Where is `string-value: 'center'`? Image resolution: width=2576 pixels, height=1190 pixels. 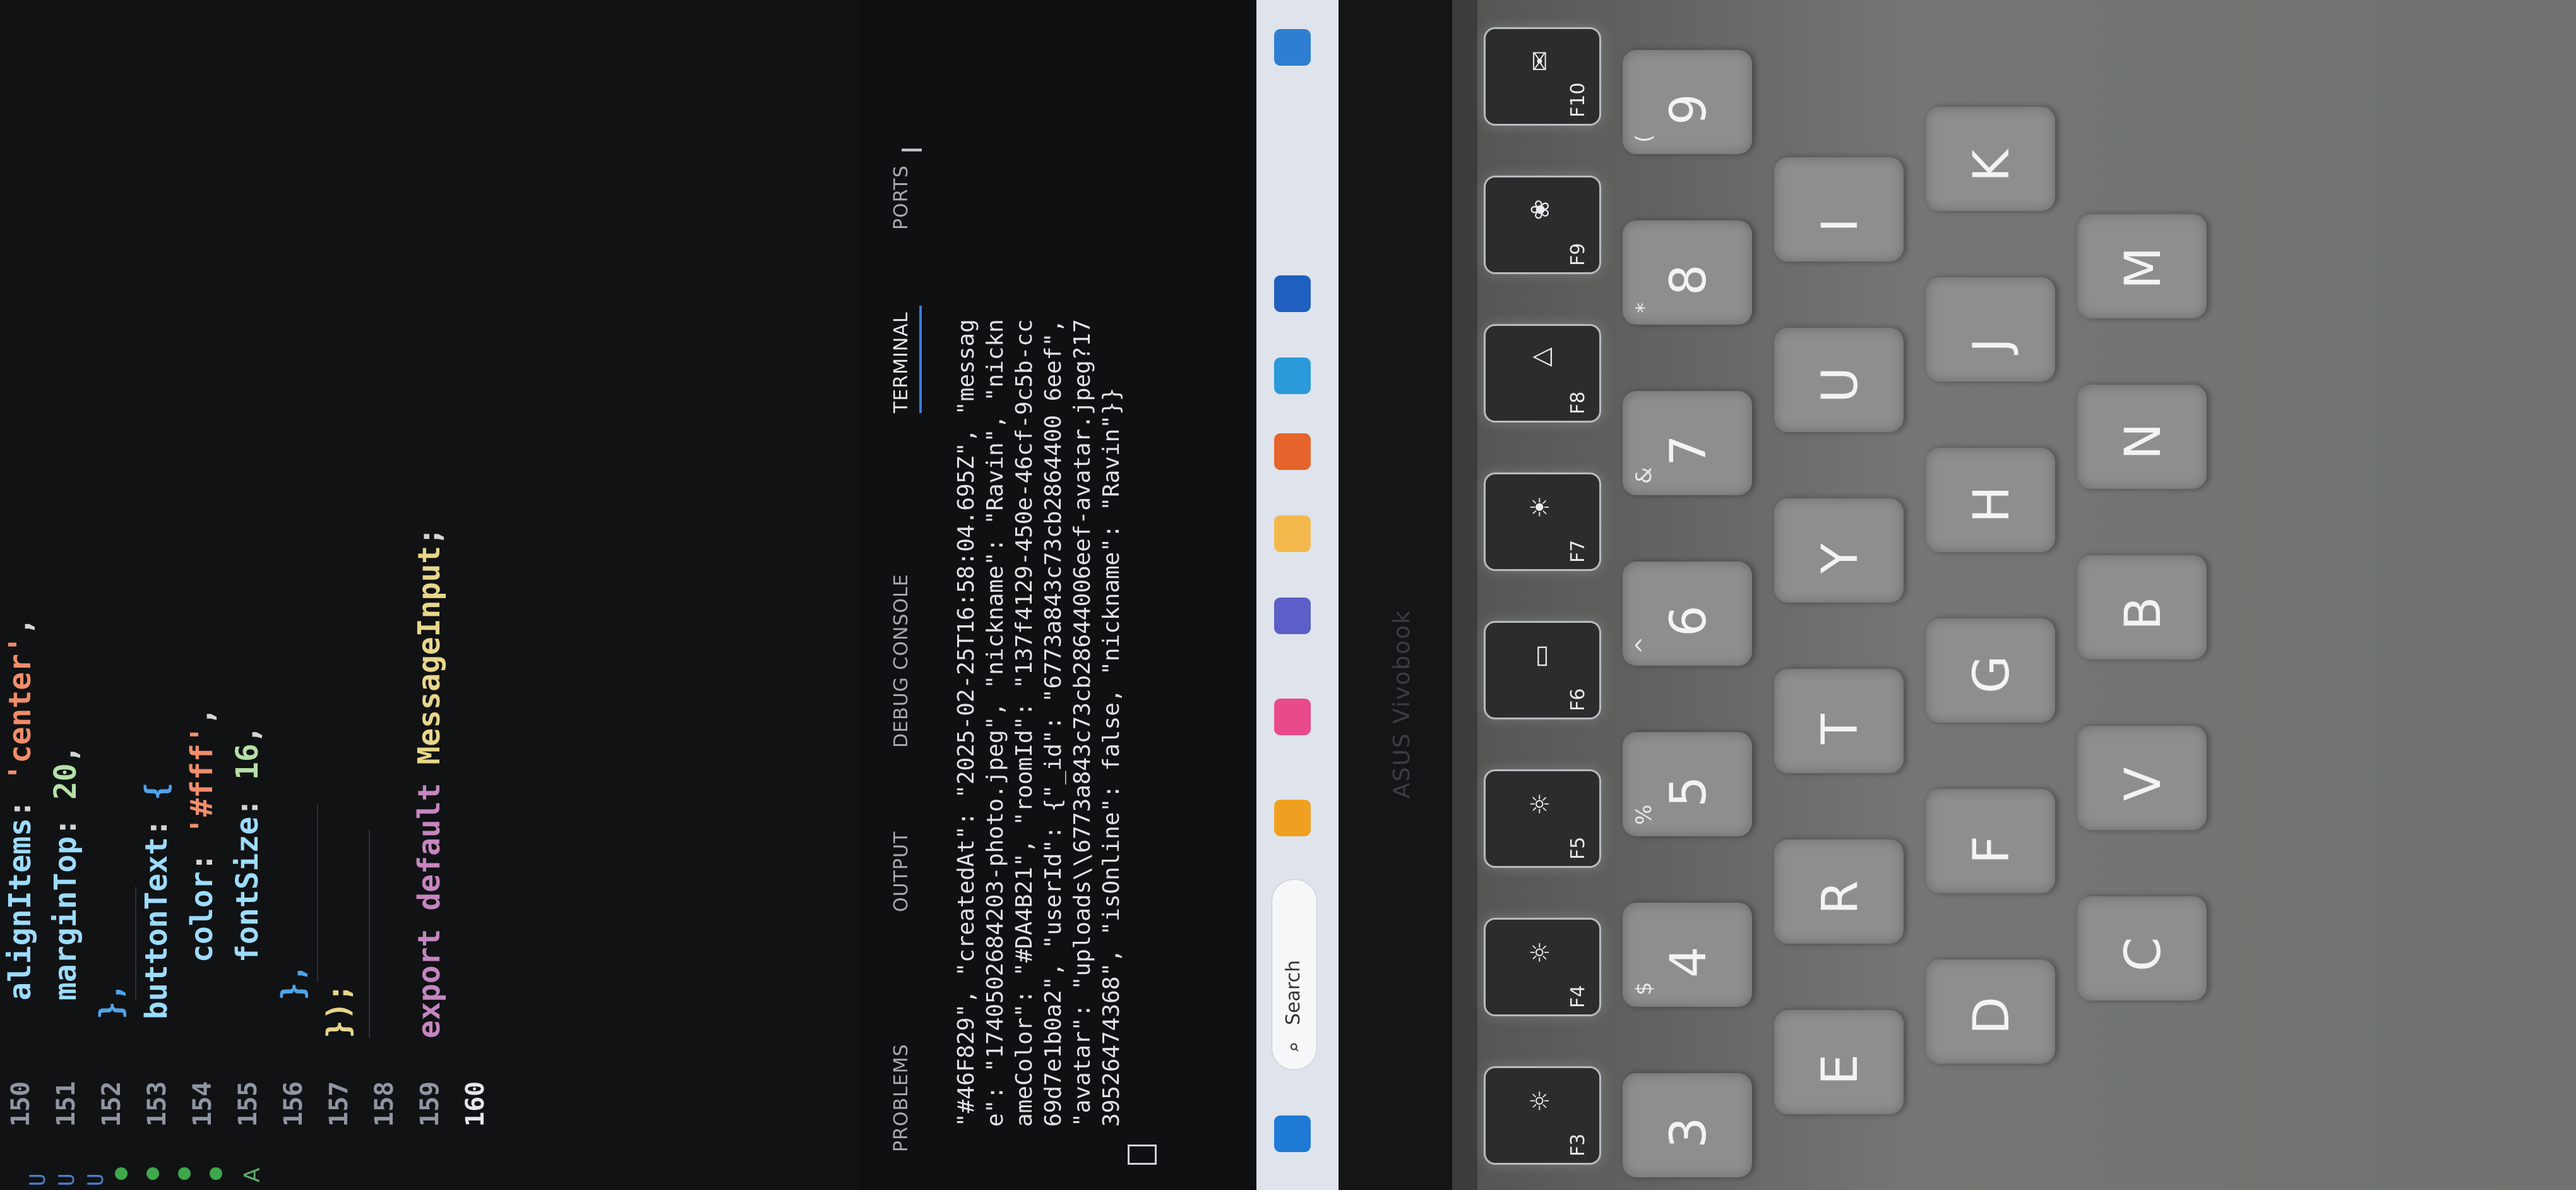 string-value: 'center' is located at coordinates (20, 708).